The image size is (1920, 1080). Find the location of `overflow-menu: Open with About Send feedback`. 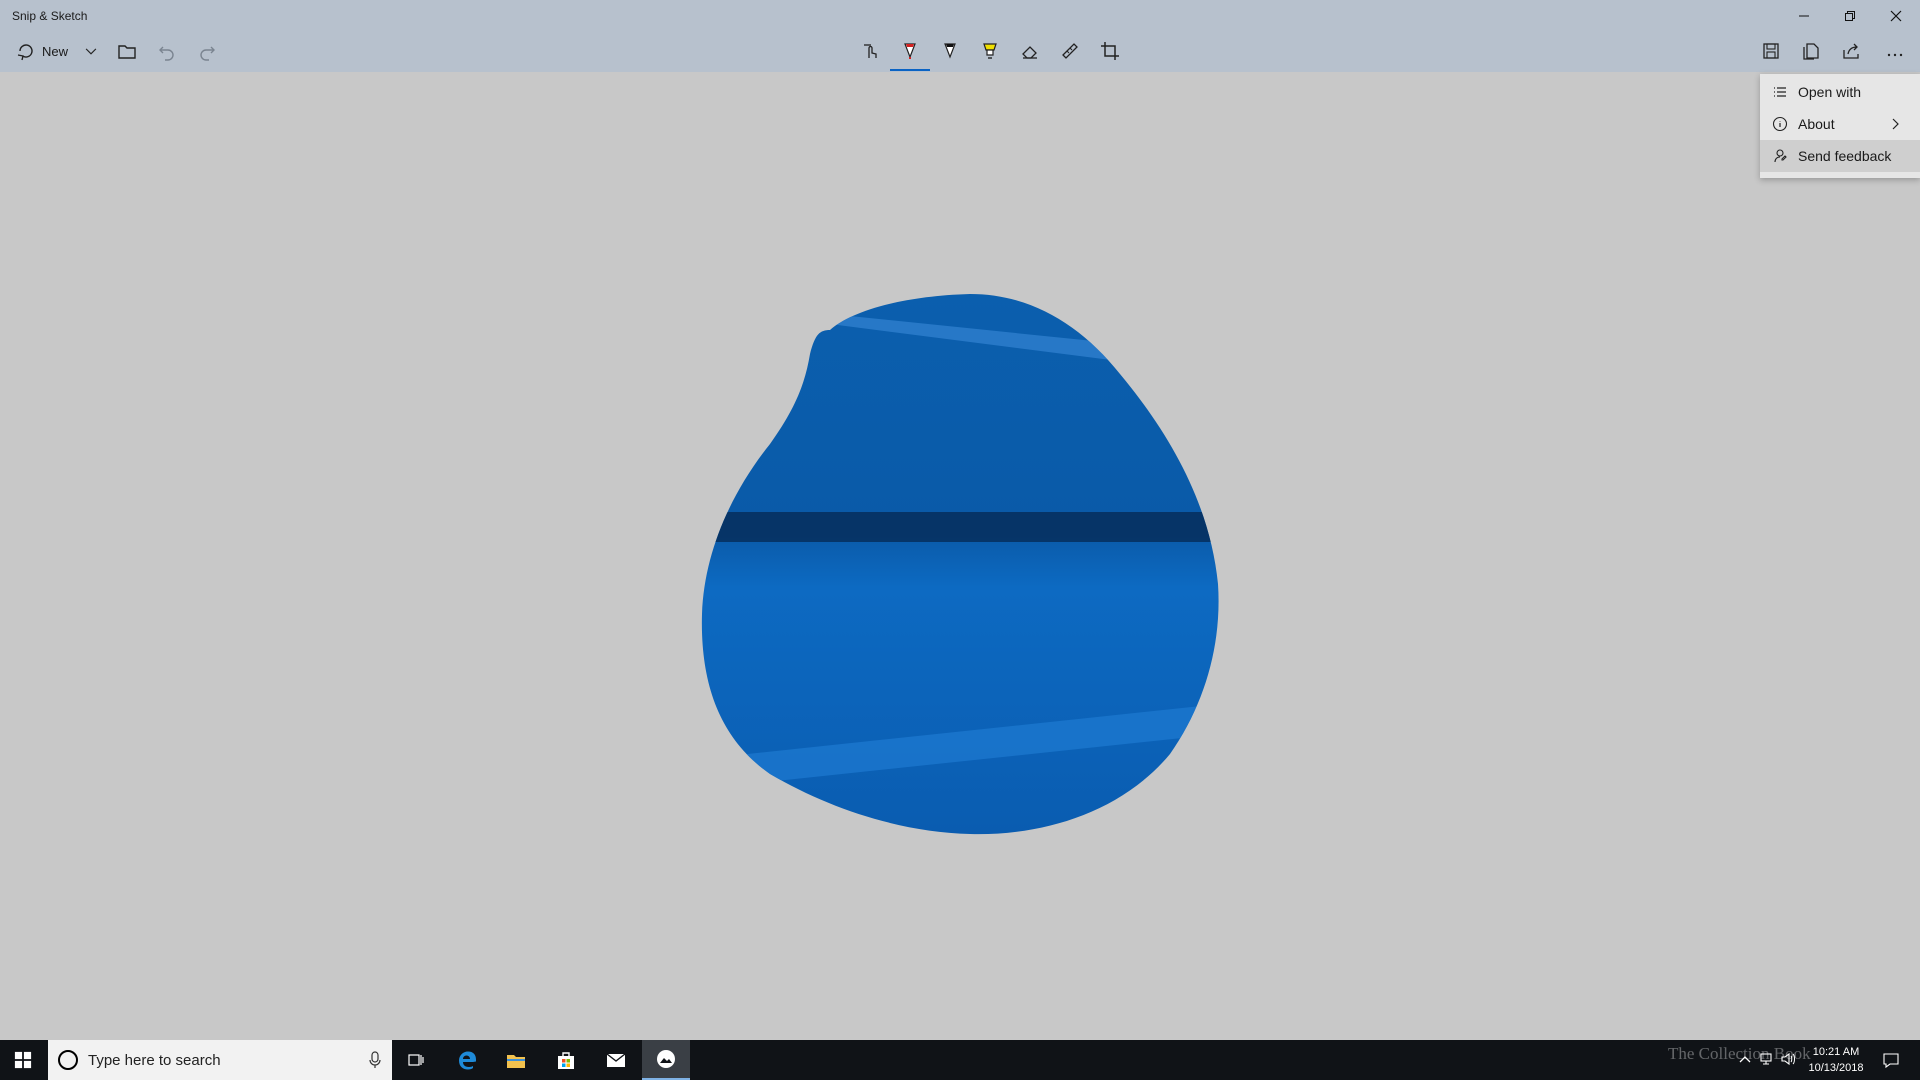

overflow-menu: Open with About Send feedback is located at coordinates (1840, 126).